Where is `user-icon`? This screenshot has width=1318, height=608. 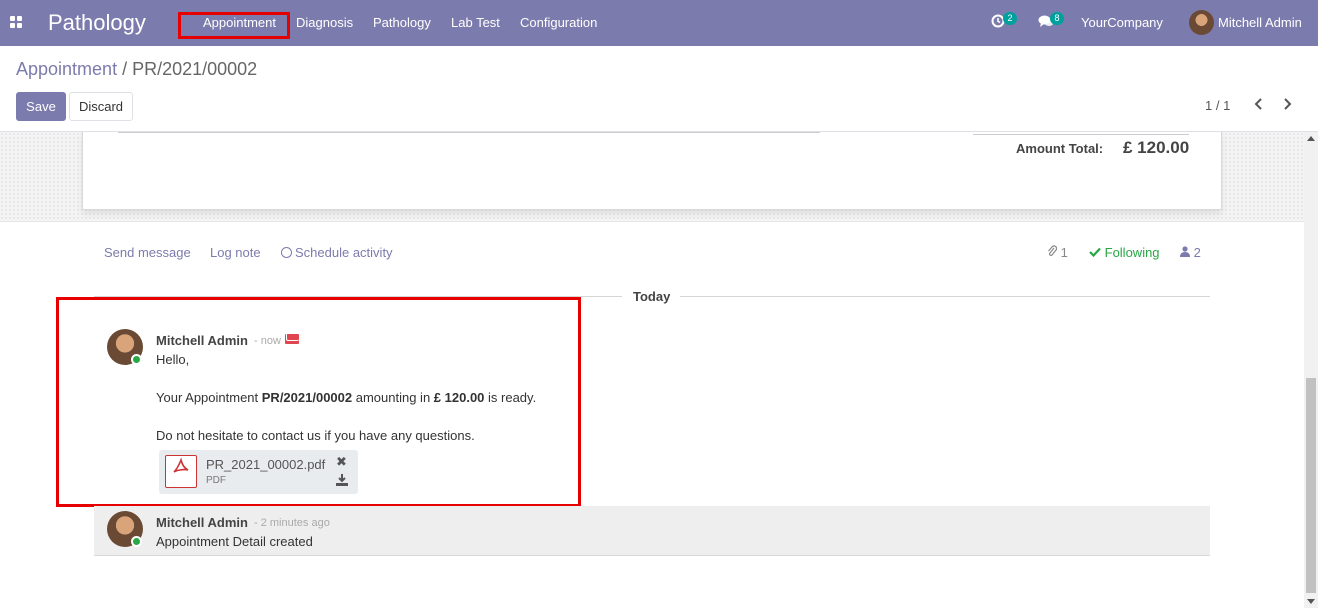
user-icon is located at coordinates (1187, 252).